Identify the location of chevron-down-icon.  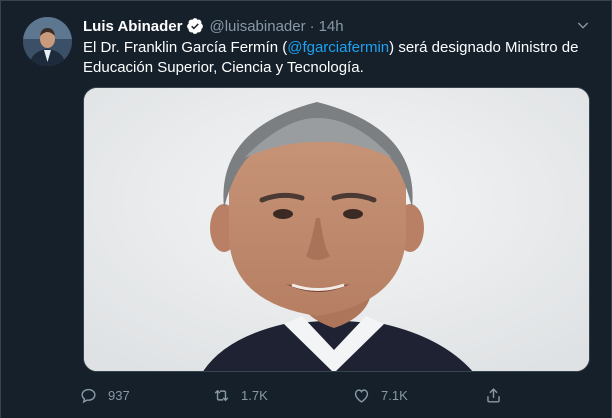
(583, 25).